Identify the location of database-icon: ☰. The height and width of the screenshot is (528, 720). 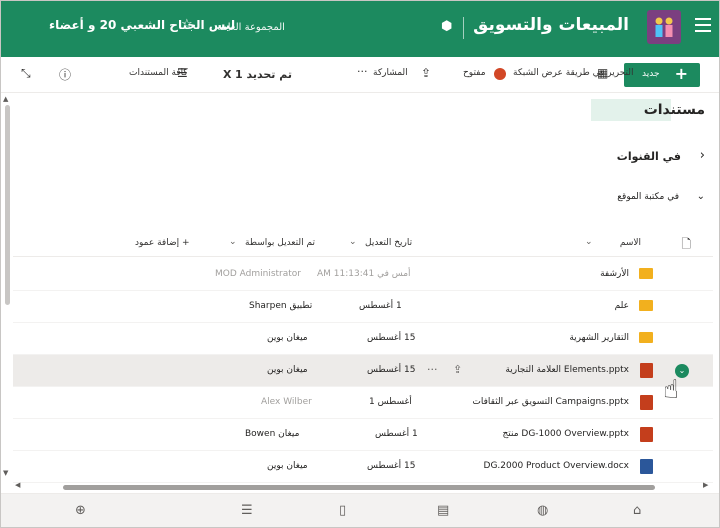
(247, 510).